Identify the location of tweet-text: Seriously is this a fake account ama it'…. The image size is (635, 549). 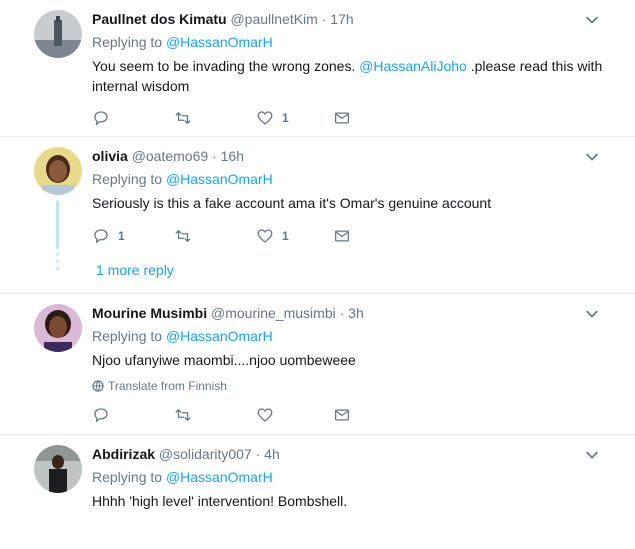
(292, 203).